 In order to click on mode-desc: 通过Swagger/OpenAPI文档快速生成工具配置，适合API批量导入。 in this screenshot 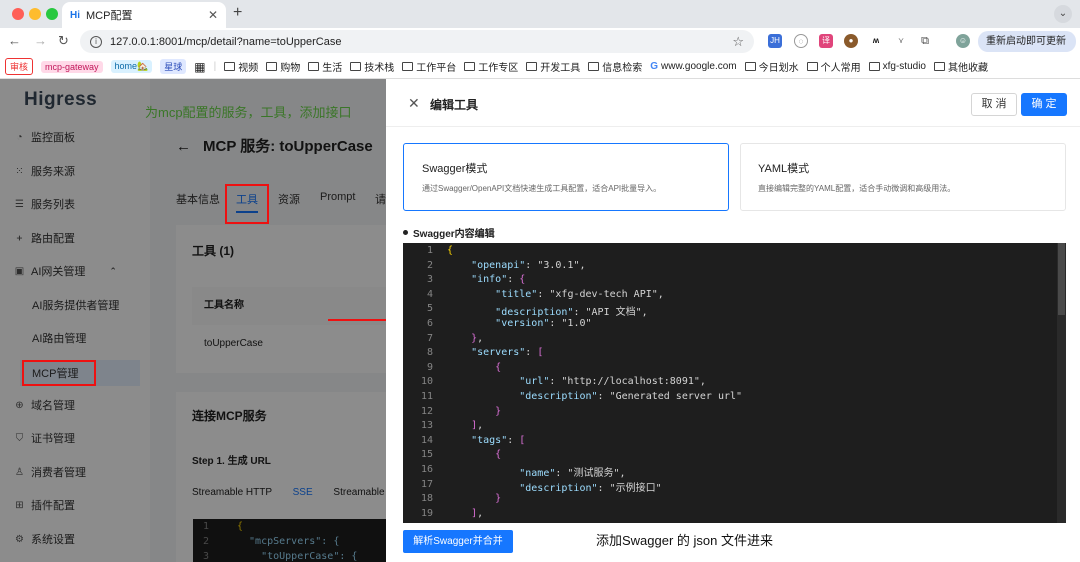, I will do `click(542, 188)`.